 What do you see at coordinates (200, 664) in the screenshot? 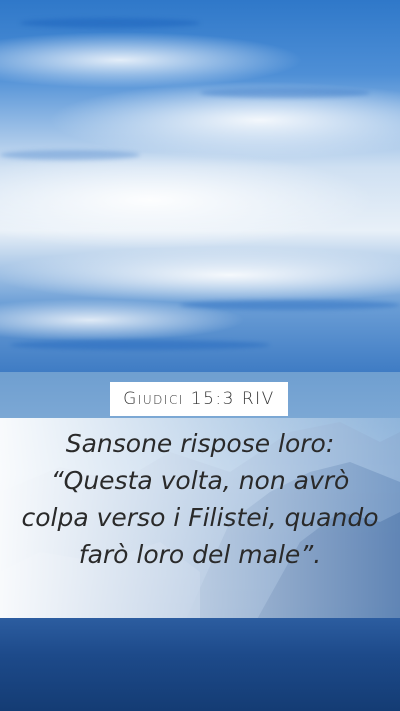
I see `sea` at bounding box center [200, 664].